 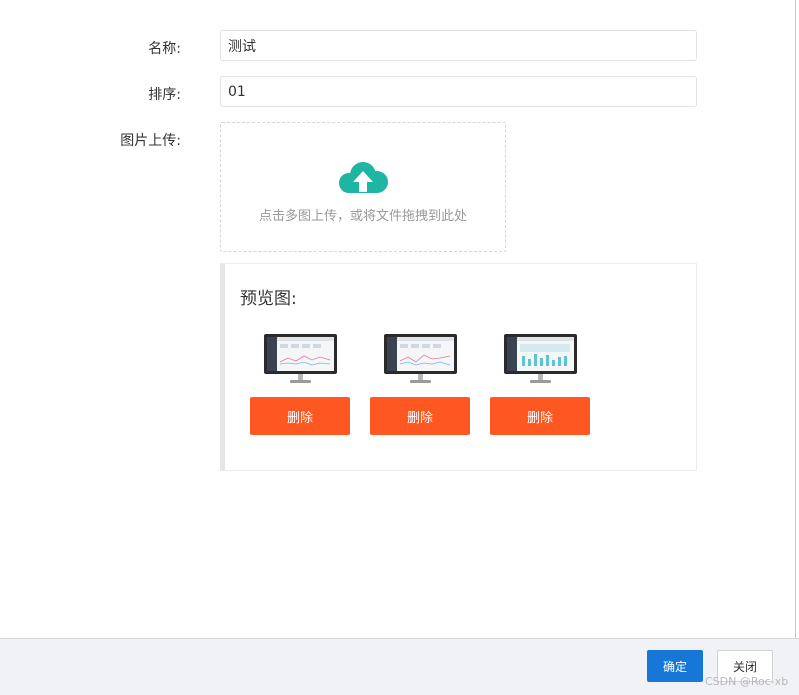 What do you see at coordinates (458, 45) in the screenshot?
I see `name-input` at bounding box center [458, 45].